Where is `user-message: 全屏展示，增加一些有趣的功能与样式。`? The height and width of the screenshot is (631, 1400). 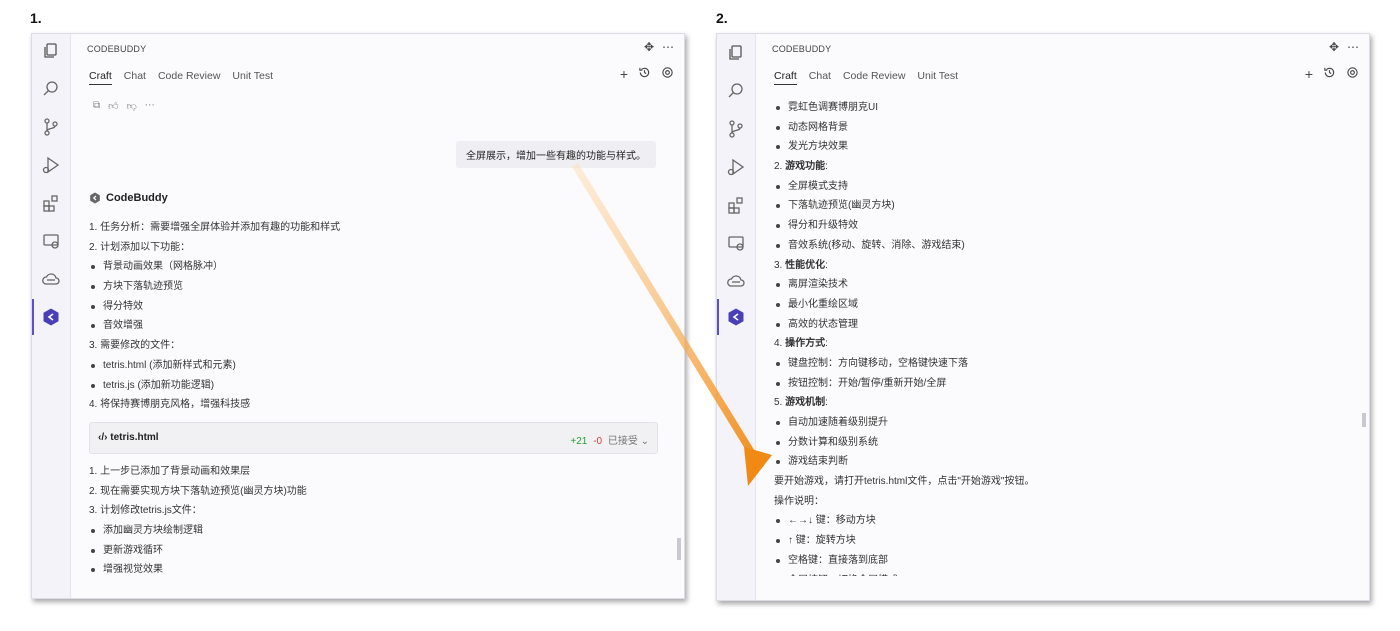
user-message: 全屏展示，增加一些有趣的功能与样式。 is located at coordinates (556, 154).